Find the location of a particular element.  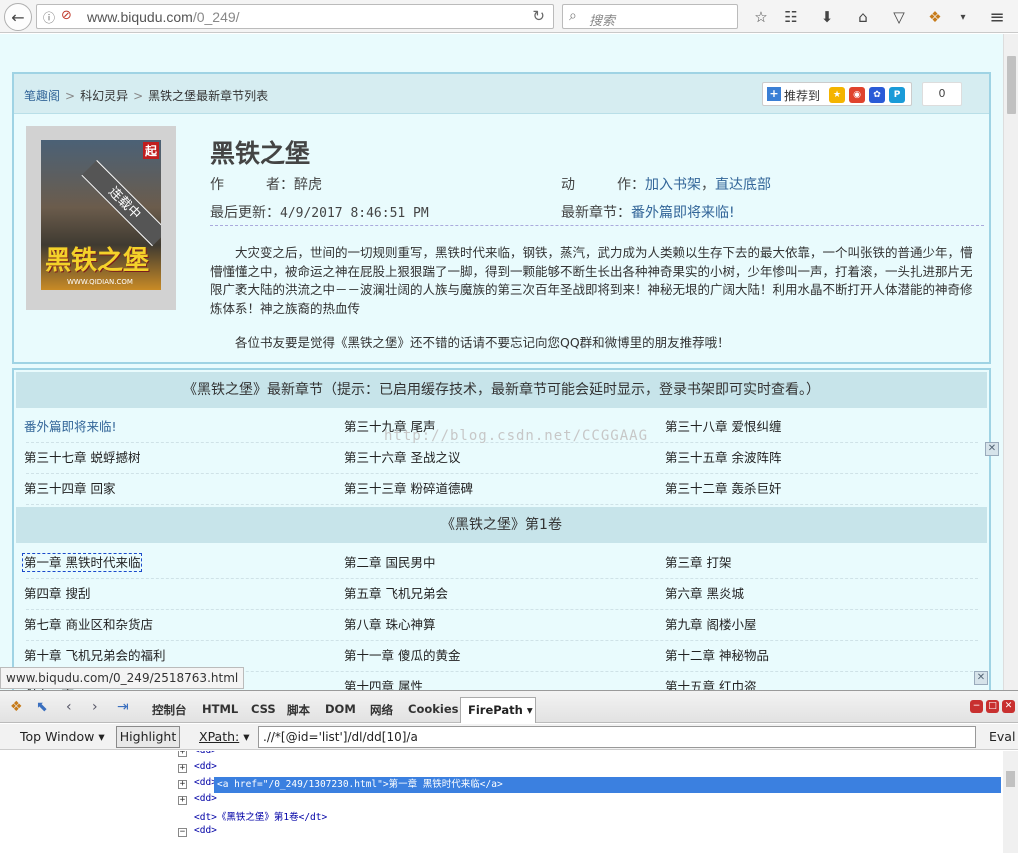

chapter-link: 第三十四章 回家 is located at coordinates (69, 488).